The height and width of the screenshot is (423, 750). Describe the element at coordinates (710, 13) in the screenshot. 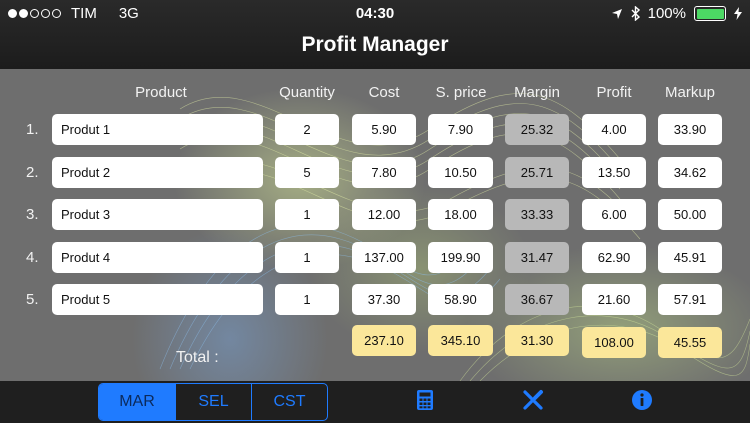

I see `battery-icon` at that location.